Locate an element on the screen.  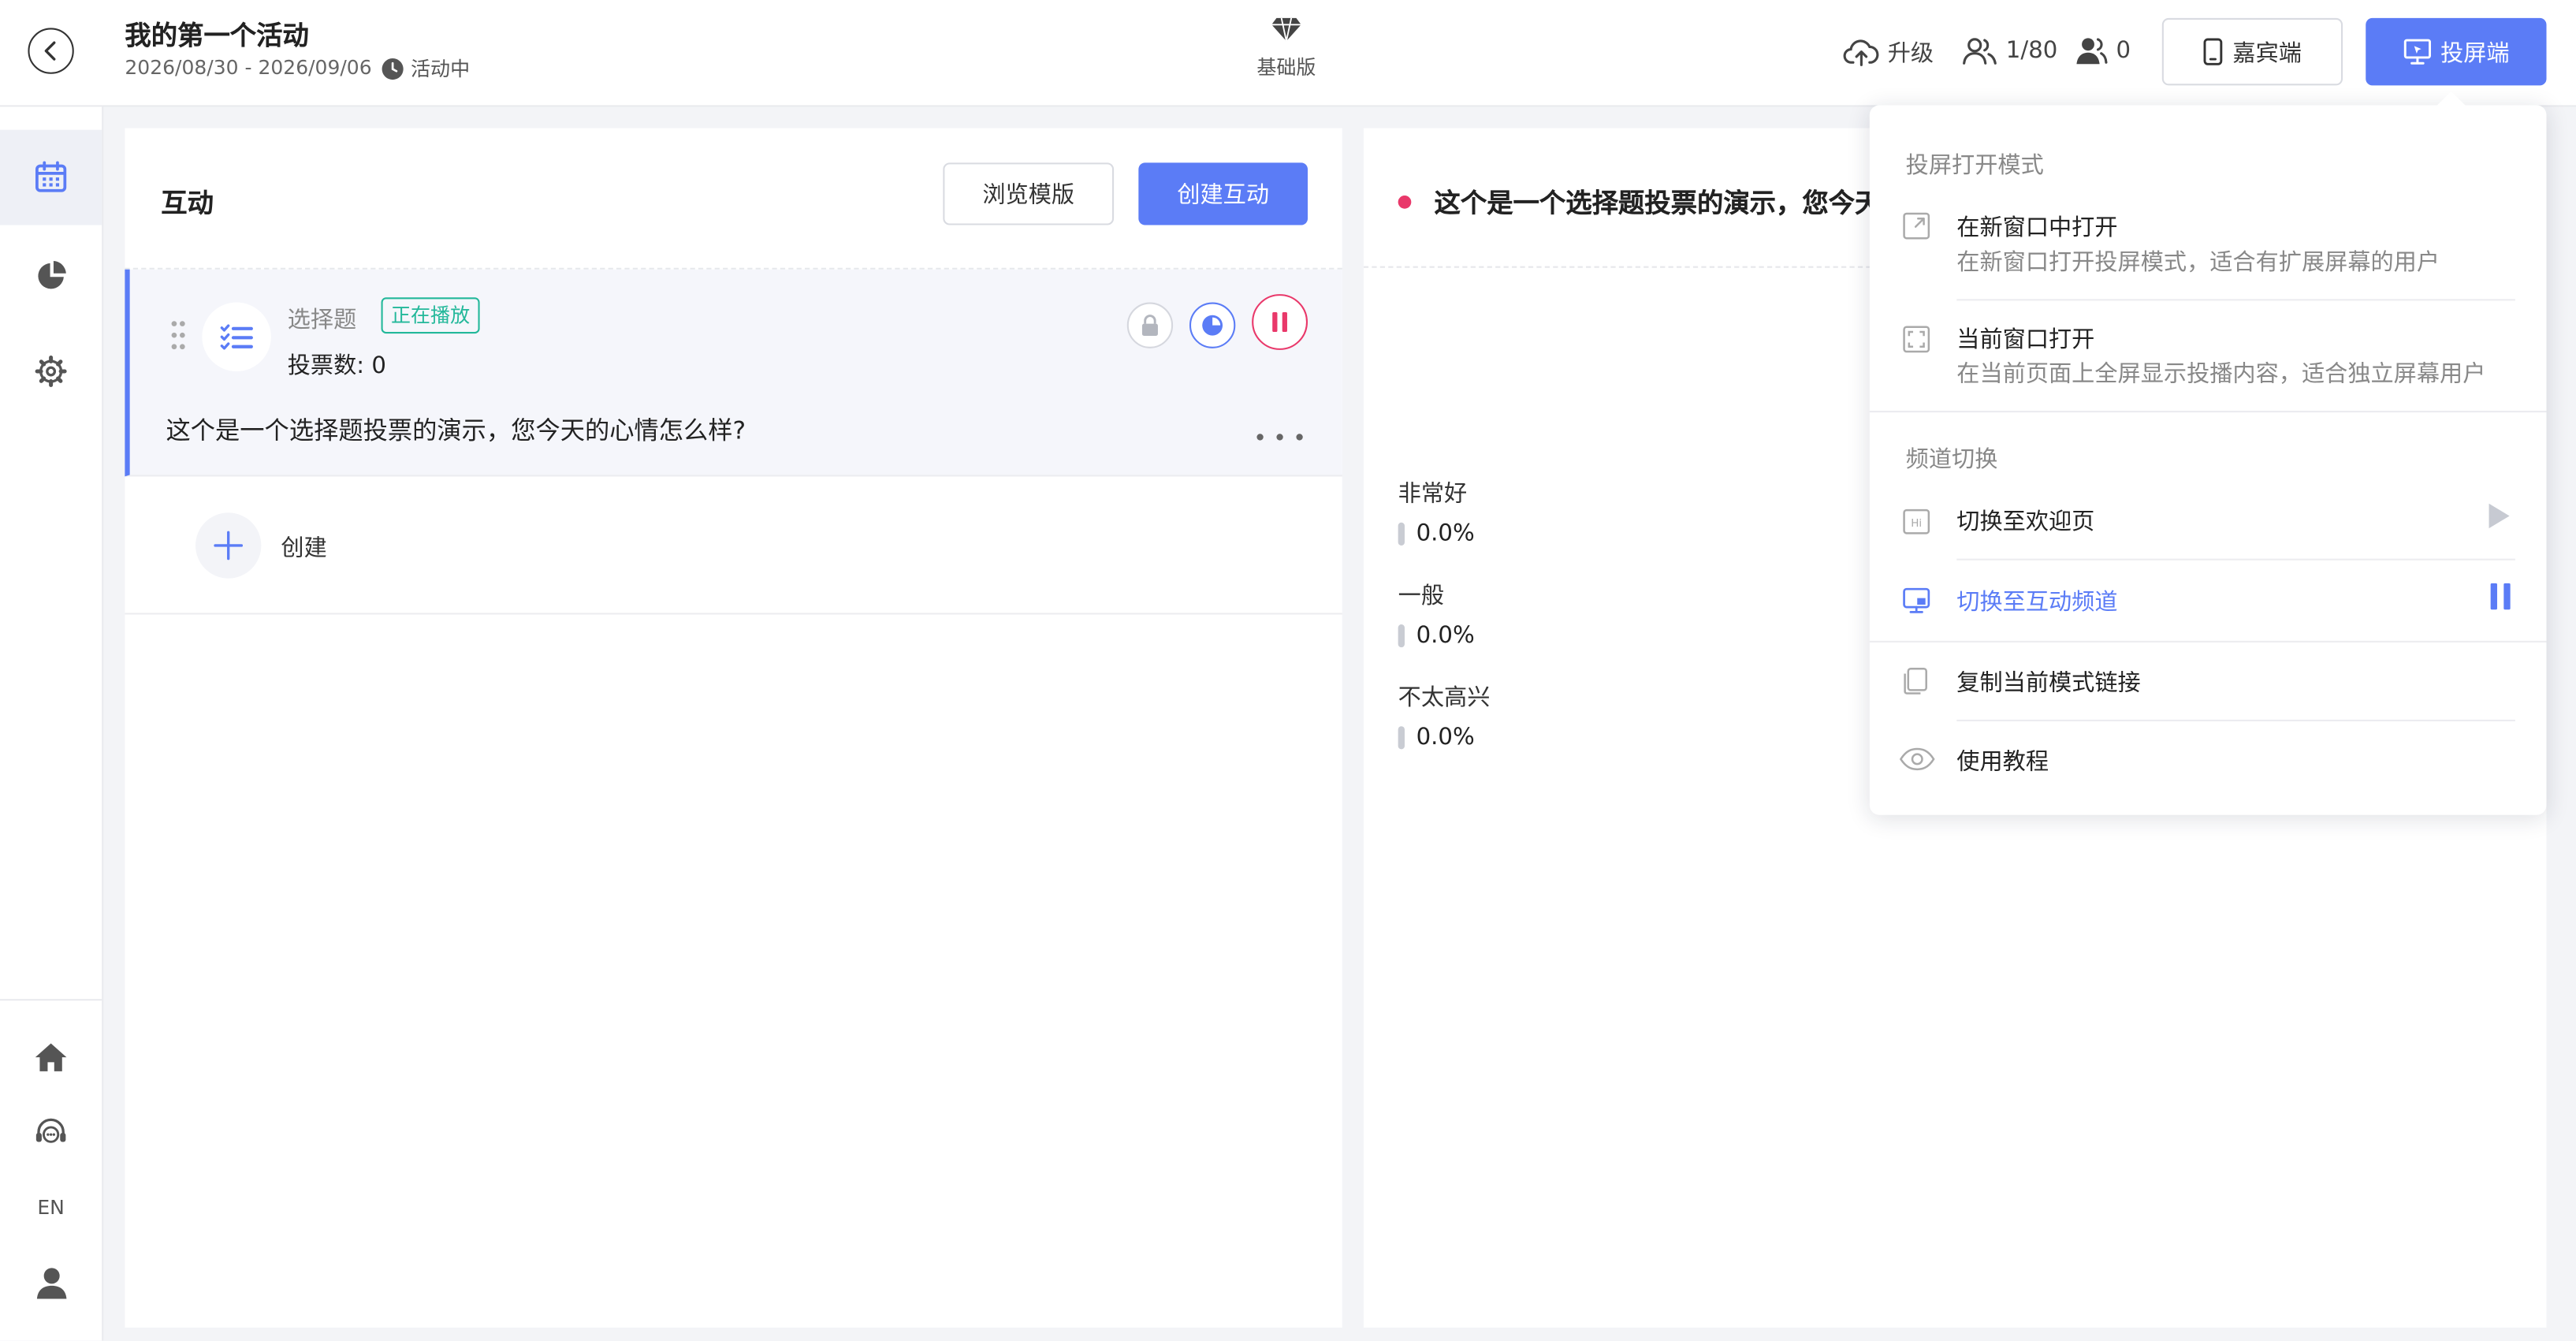
option-description: 在当前页面上全屏显示投播内容，适合独立屏幕用户 is located at coordinates (2221, 374).